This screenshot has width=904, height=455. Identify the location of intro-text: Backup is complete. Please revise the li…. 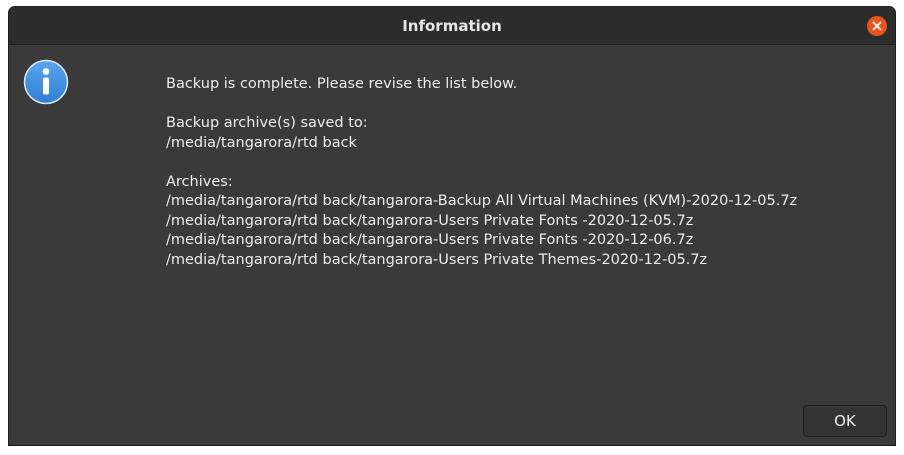
(342, 84).